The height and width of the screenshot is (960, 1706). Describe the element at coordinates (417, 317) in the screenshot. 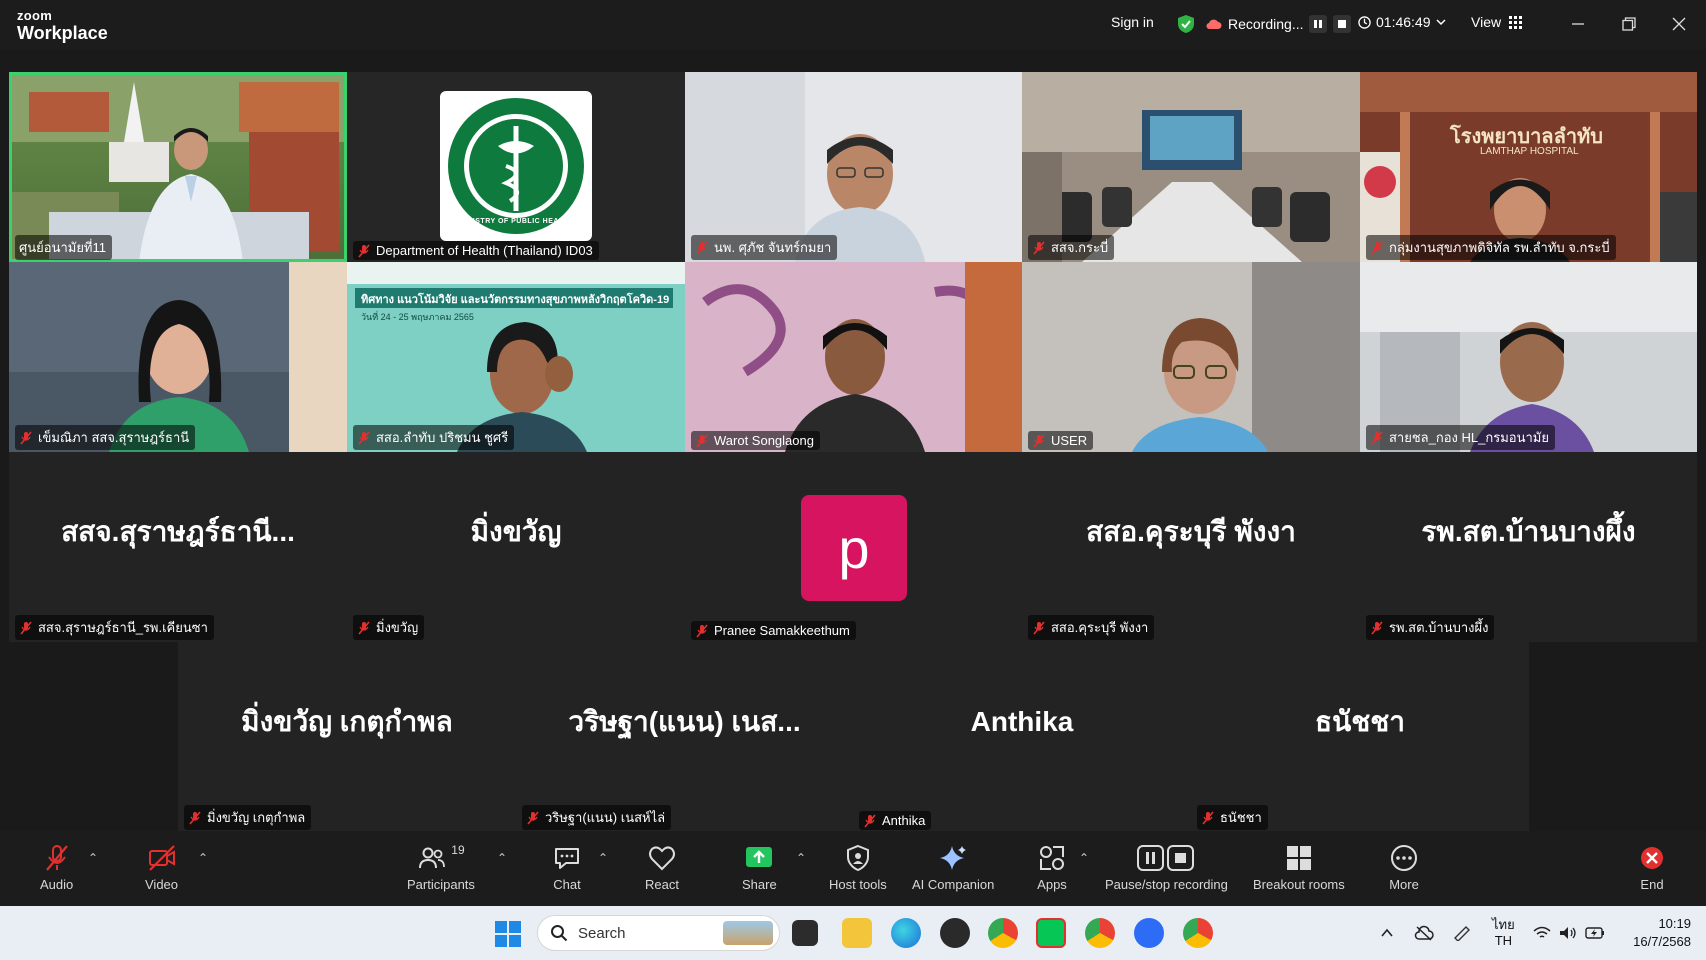

I see `slide-date-text: วันที่ 24 - 25 พฤษภาคม 2565` at that location.